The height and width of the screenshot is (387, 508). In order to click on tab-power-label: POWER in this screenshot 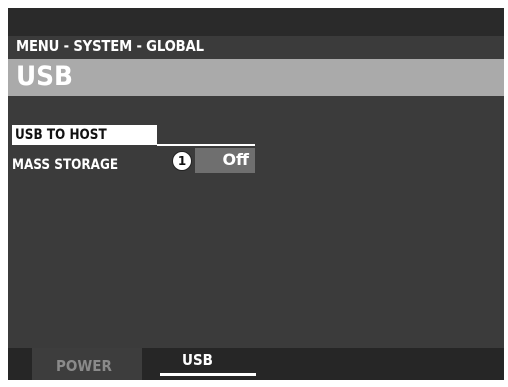, I will do `click(84, 366)`.